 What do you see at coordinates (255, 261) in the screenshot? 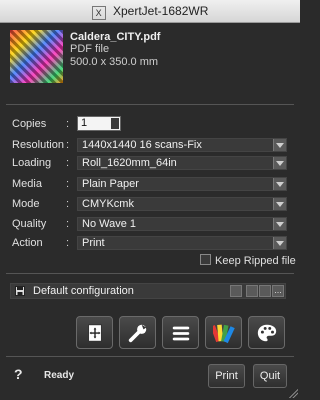
I see `keep-ripped-label: Keep Ripped file` at bounding box center [255, 261].